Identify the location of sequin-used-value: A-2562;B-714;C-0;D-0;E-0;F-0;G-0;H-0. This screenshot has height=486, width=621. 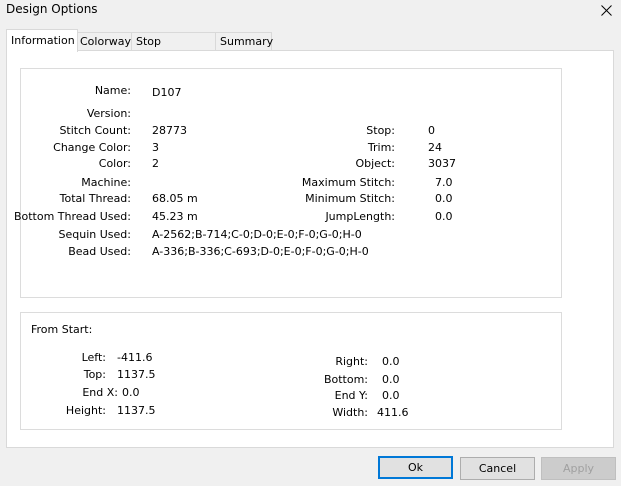
(257, 234).